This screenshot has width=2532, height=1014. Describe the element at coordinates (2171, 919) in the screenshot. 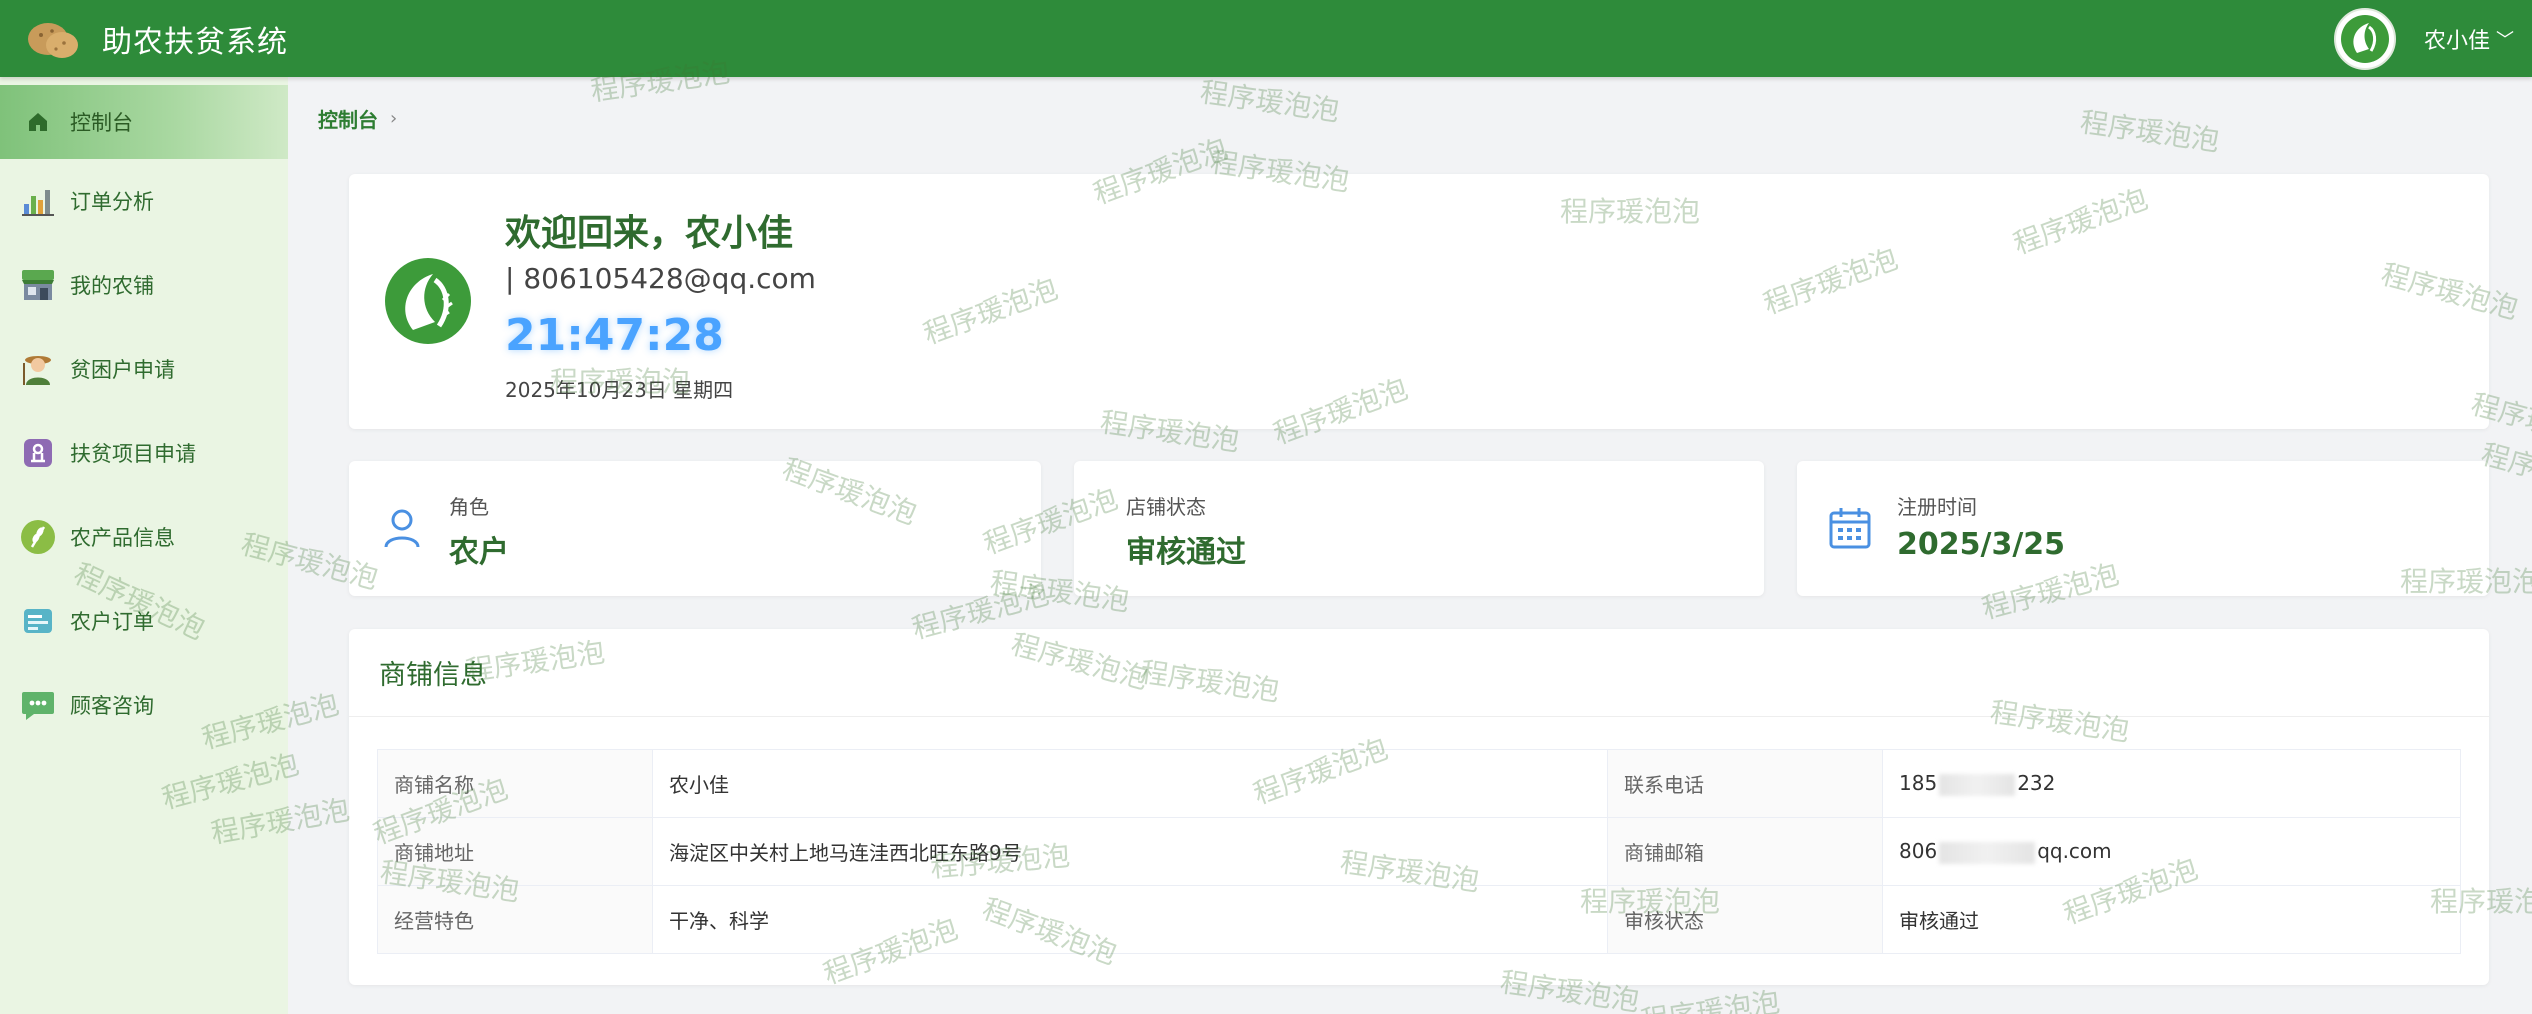

I see `field-value: 审核通过` at that location.